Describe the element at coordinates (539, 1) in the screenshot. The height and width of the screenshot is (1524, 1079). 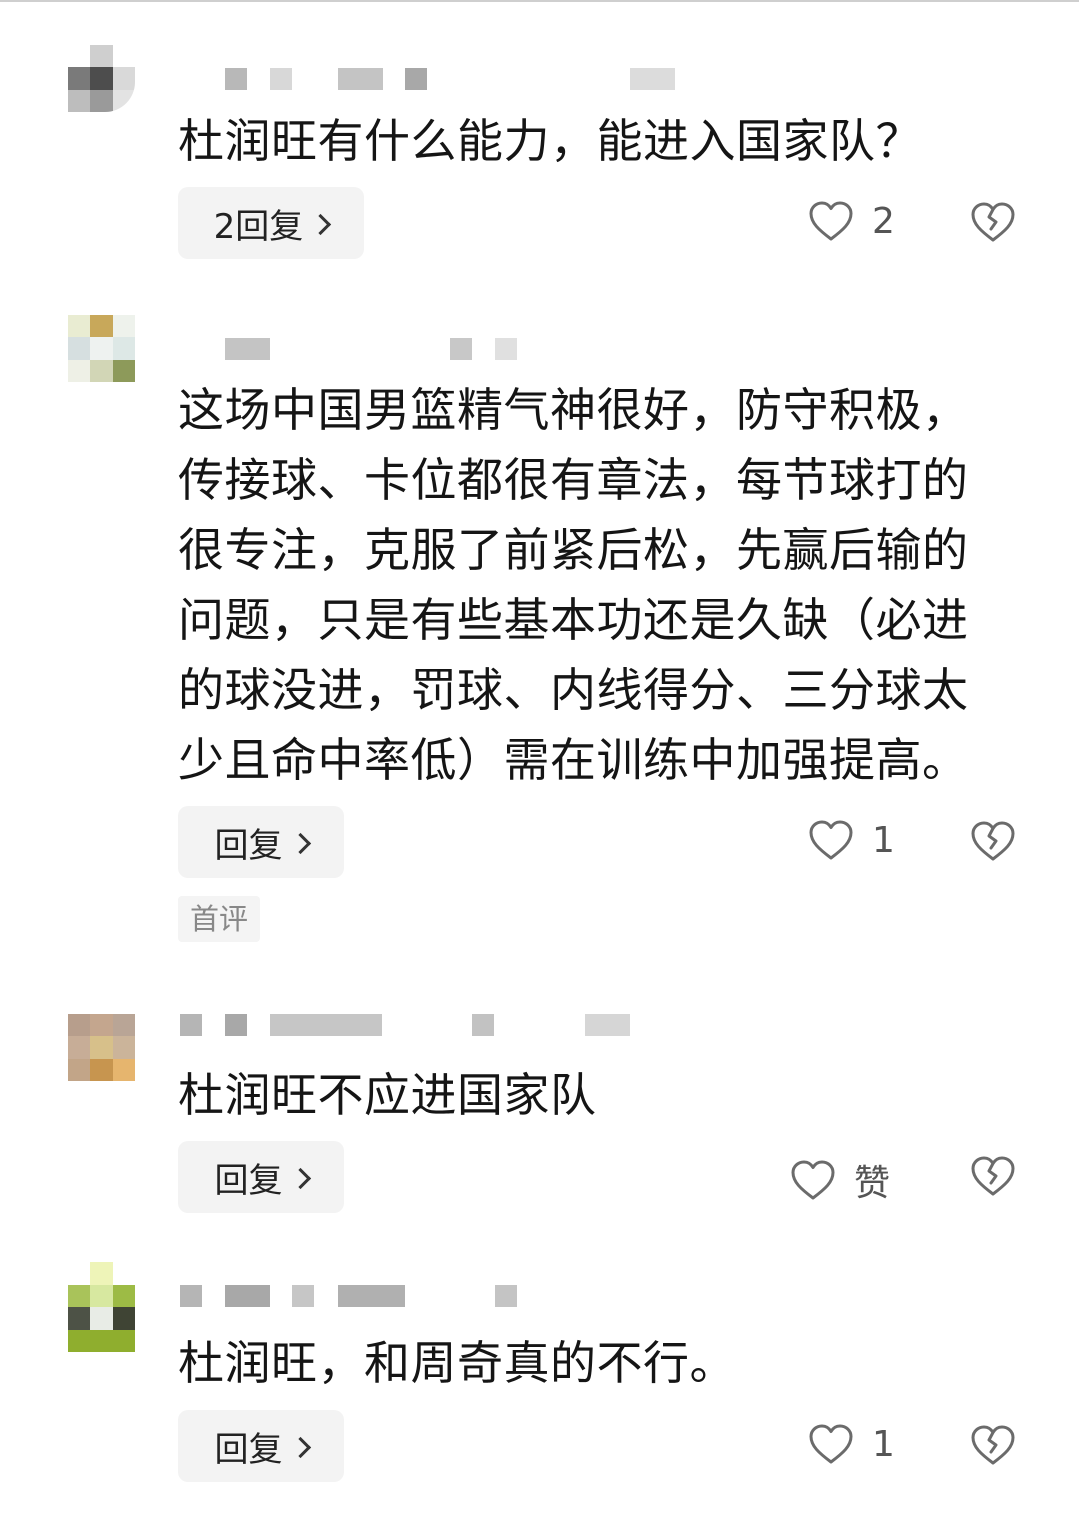
I see `top-divider` at that location.